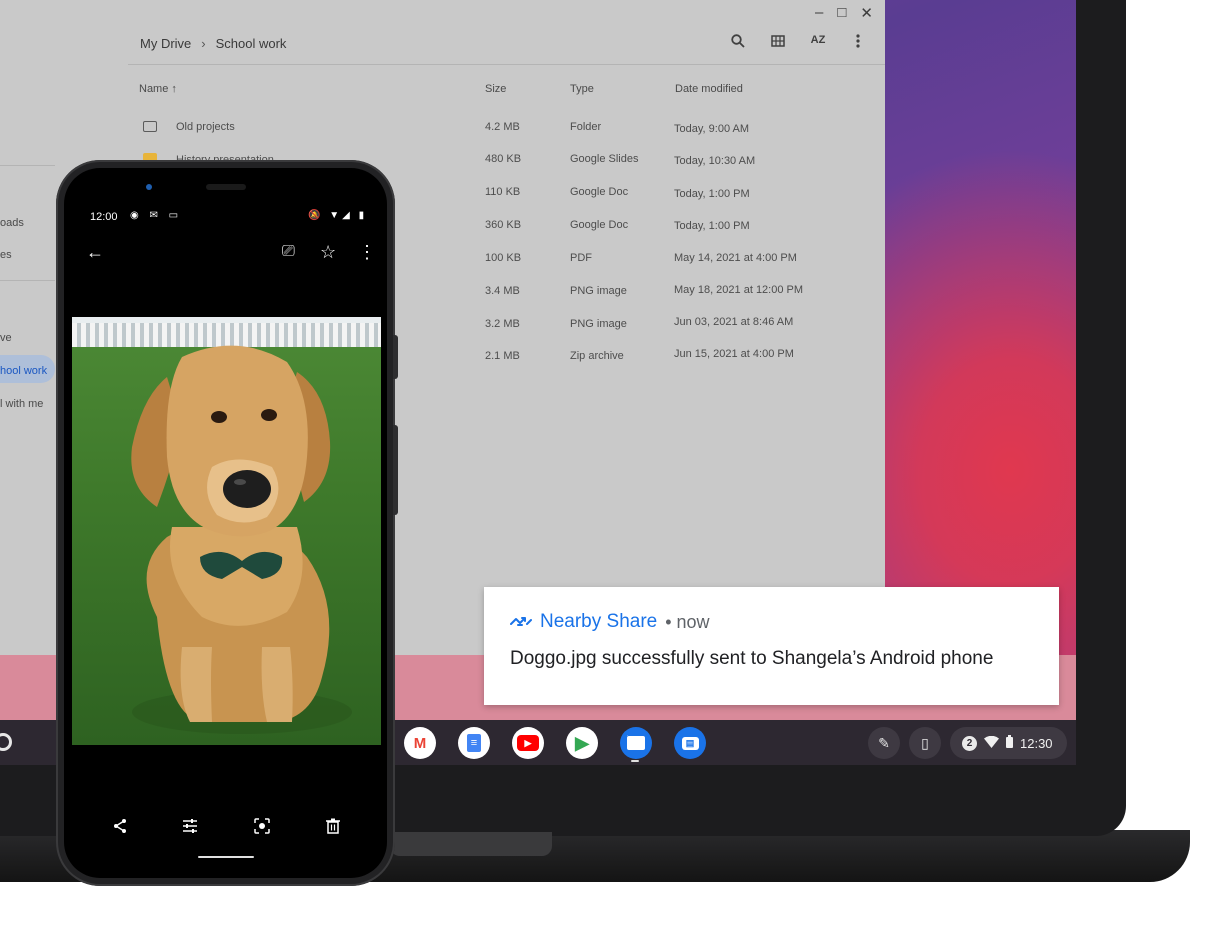 The height and width of the screenshot is (936, 1229). I want to click on launcher-button, so click(6, 742).